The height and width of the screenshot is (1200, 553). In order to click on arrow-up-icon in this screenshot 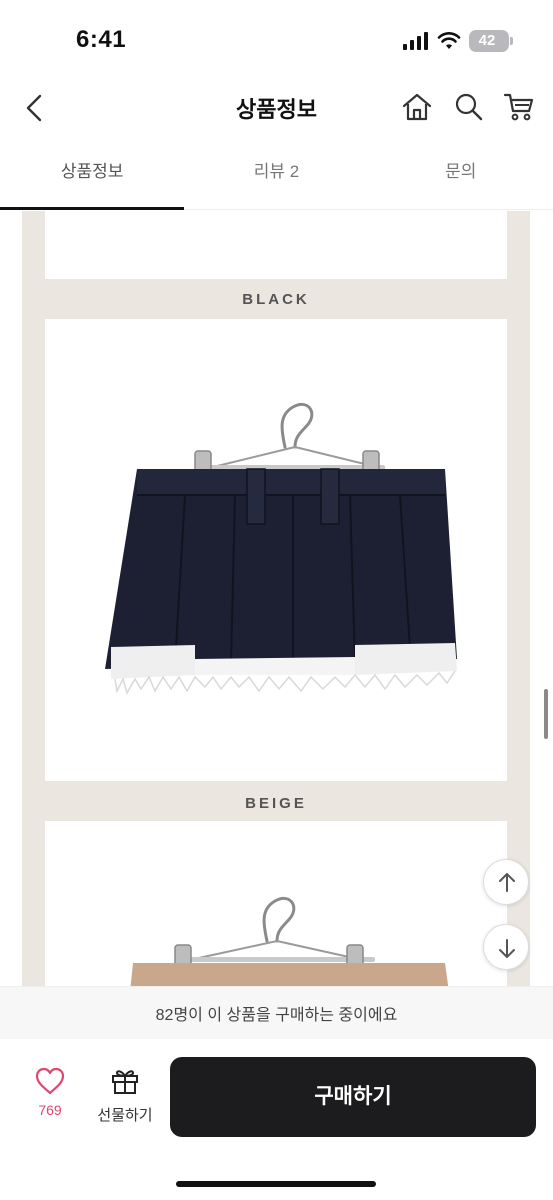, I will do `click(507, 882)`.